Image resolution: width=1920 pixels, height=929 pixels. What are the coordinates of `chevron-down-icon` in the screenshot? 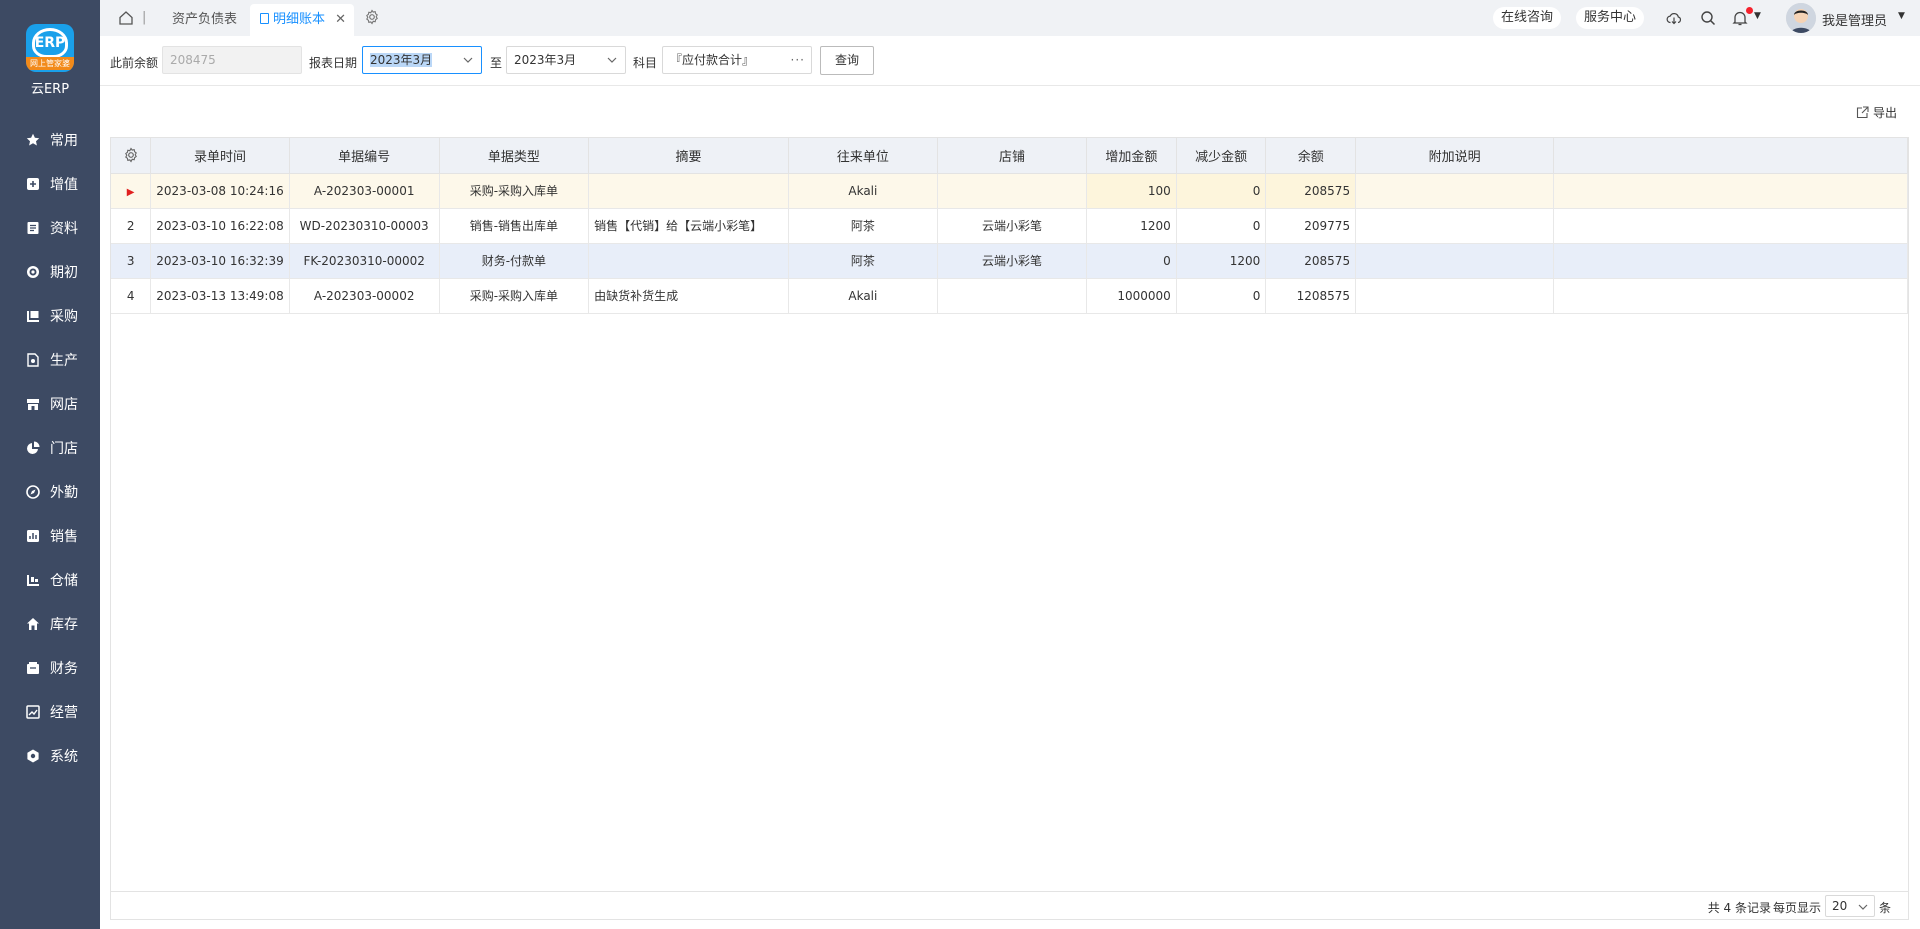 It's located at (612, 60).